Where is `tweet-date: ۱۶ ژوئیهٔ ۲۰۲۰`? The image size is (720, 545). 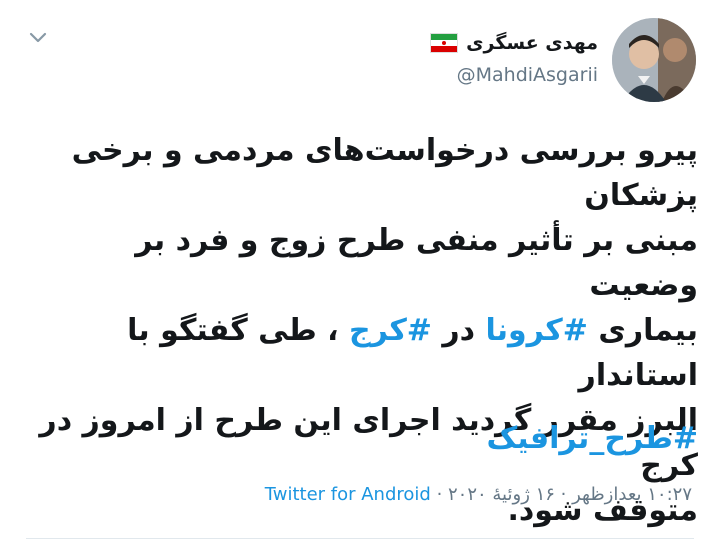 tweet-date: ۱۶ ژوئیهٔ ۲۰۲۰ is located at coordinates (501, 494).